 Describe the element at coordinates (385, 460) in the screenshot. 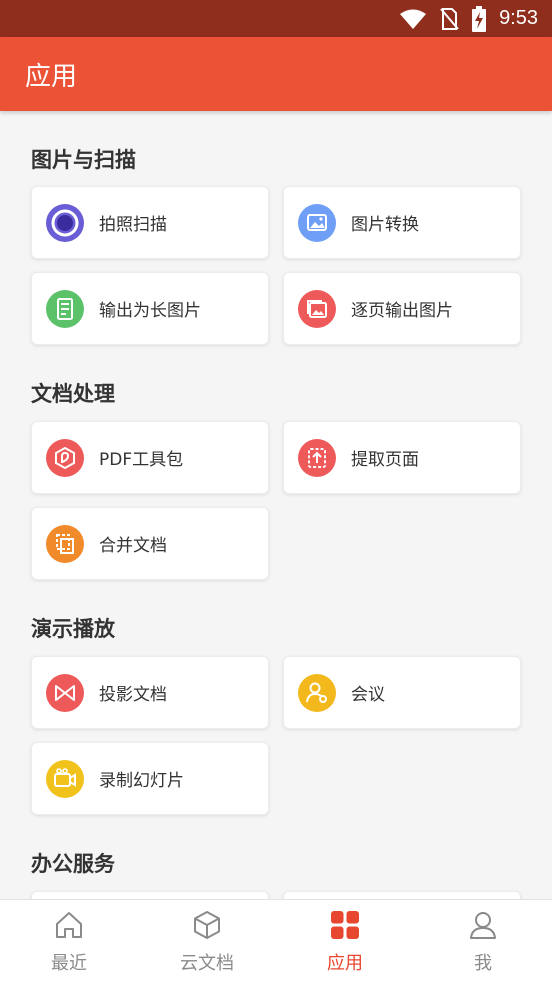

I see `app-card-label: 提取页面` at that location.